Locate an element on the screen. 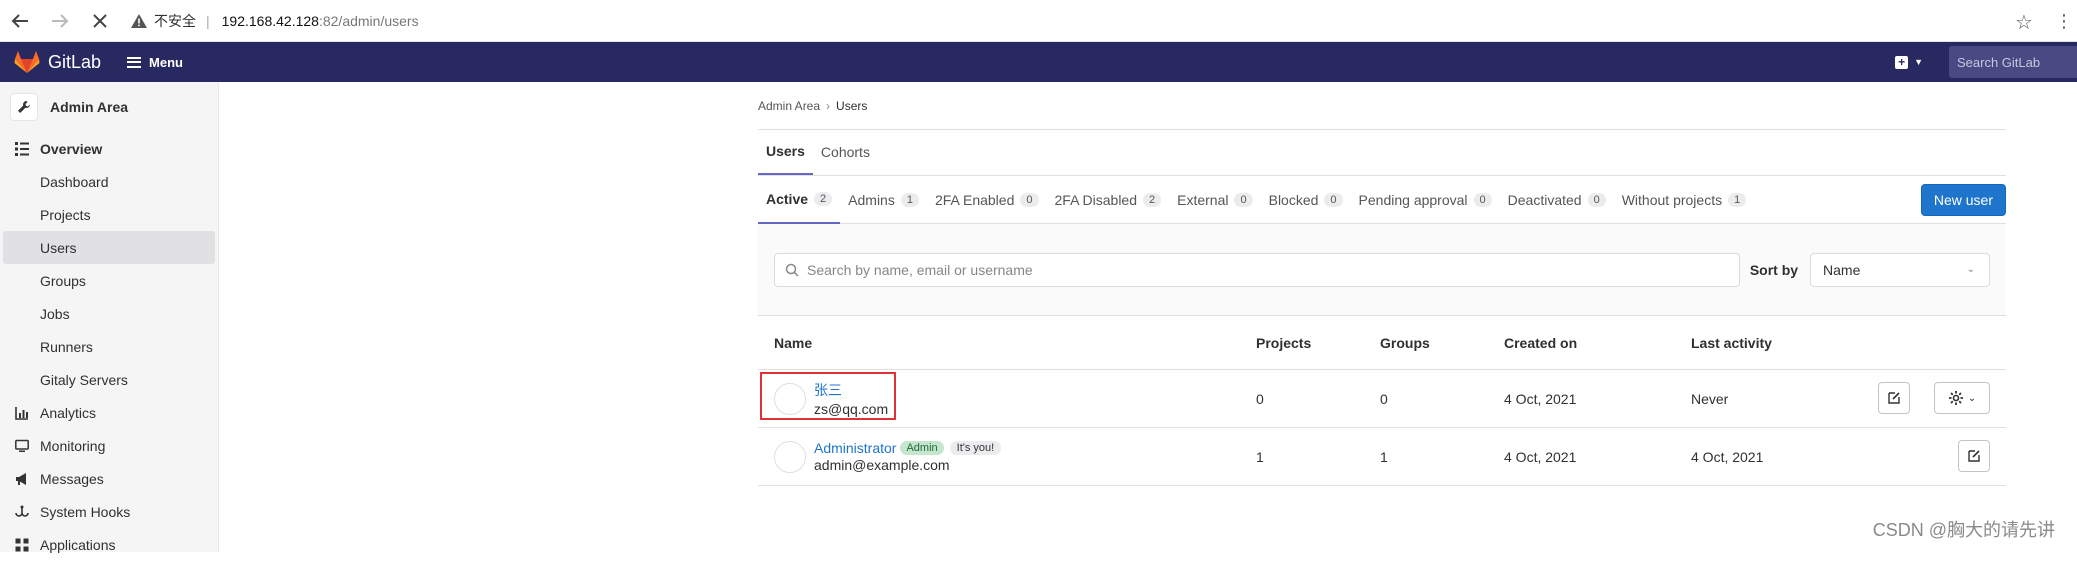 This screenshot has width=2077, height=561. sidebar-item-groups: Groups is located at coordinates (109, 280).